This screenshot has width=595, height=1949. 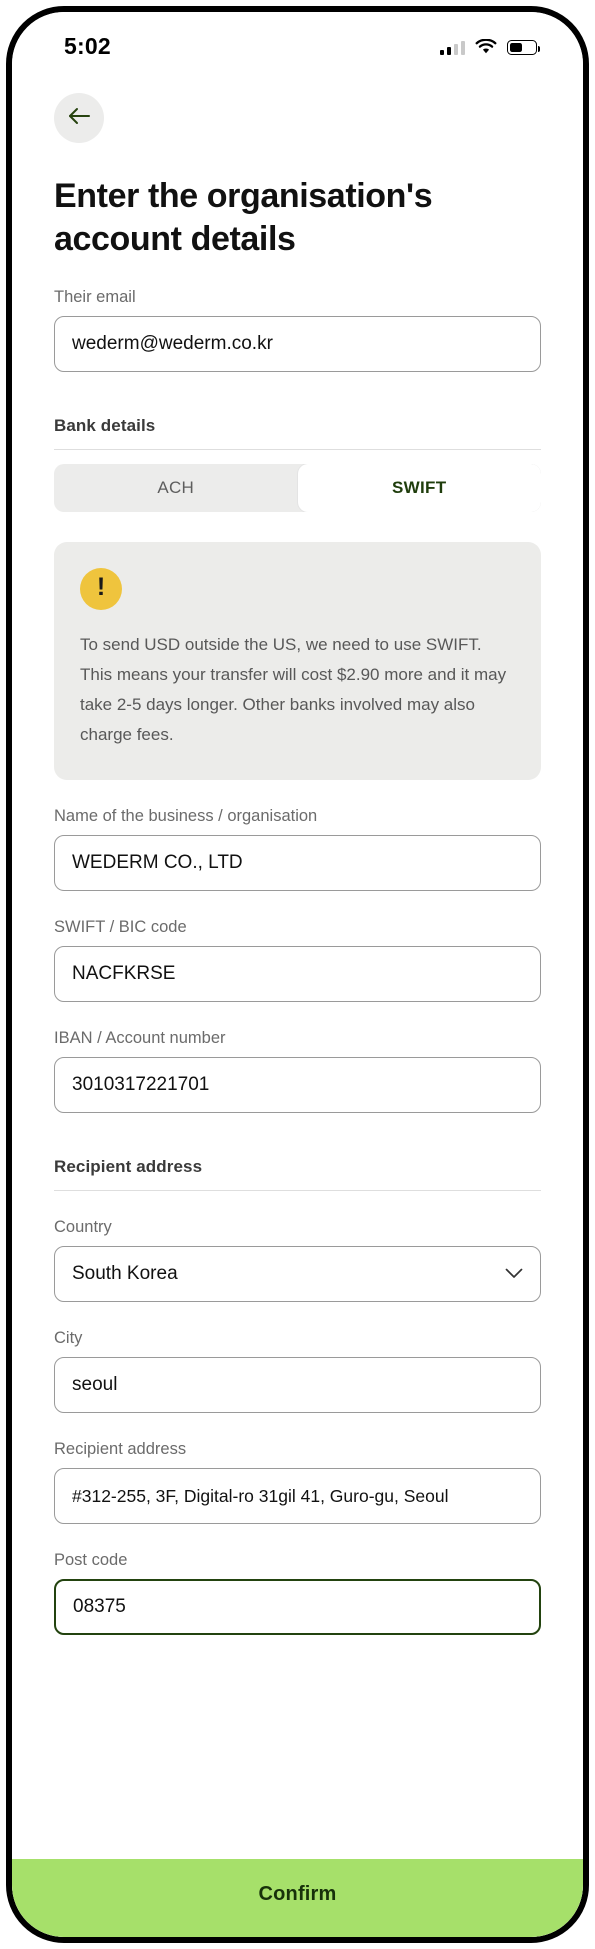 What do you see at coordinates (297, 1191) in the screenshot?
I see `recipient-address-divider` at bounding box center [297, 1191].